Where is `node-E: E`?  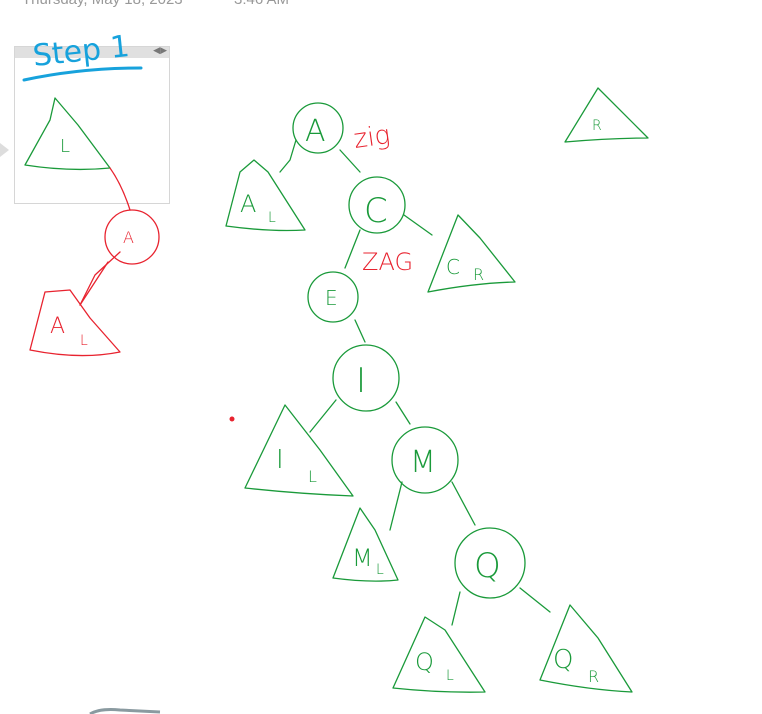
node-E: E is located at coordinates (336, 307).